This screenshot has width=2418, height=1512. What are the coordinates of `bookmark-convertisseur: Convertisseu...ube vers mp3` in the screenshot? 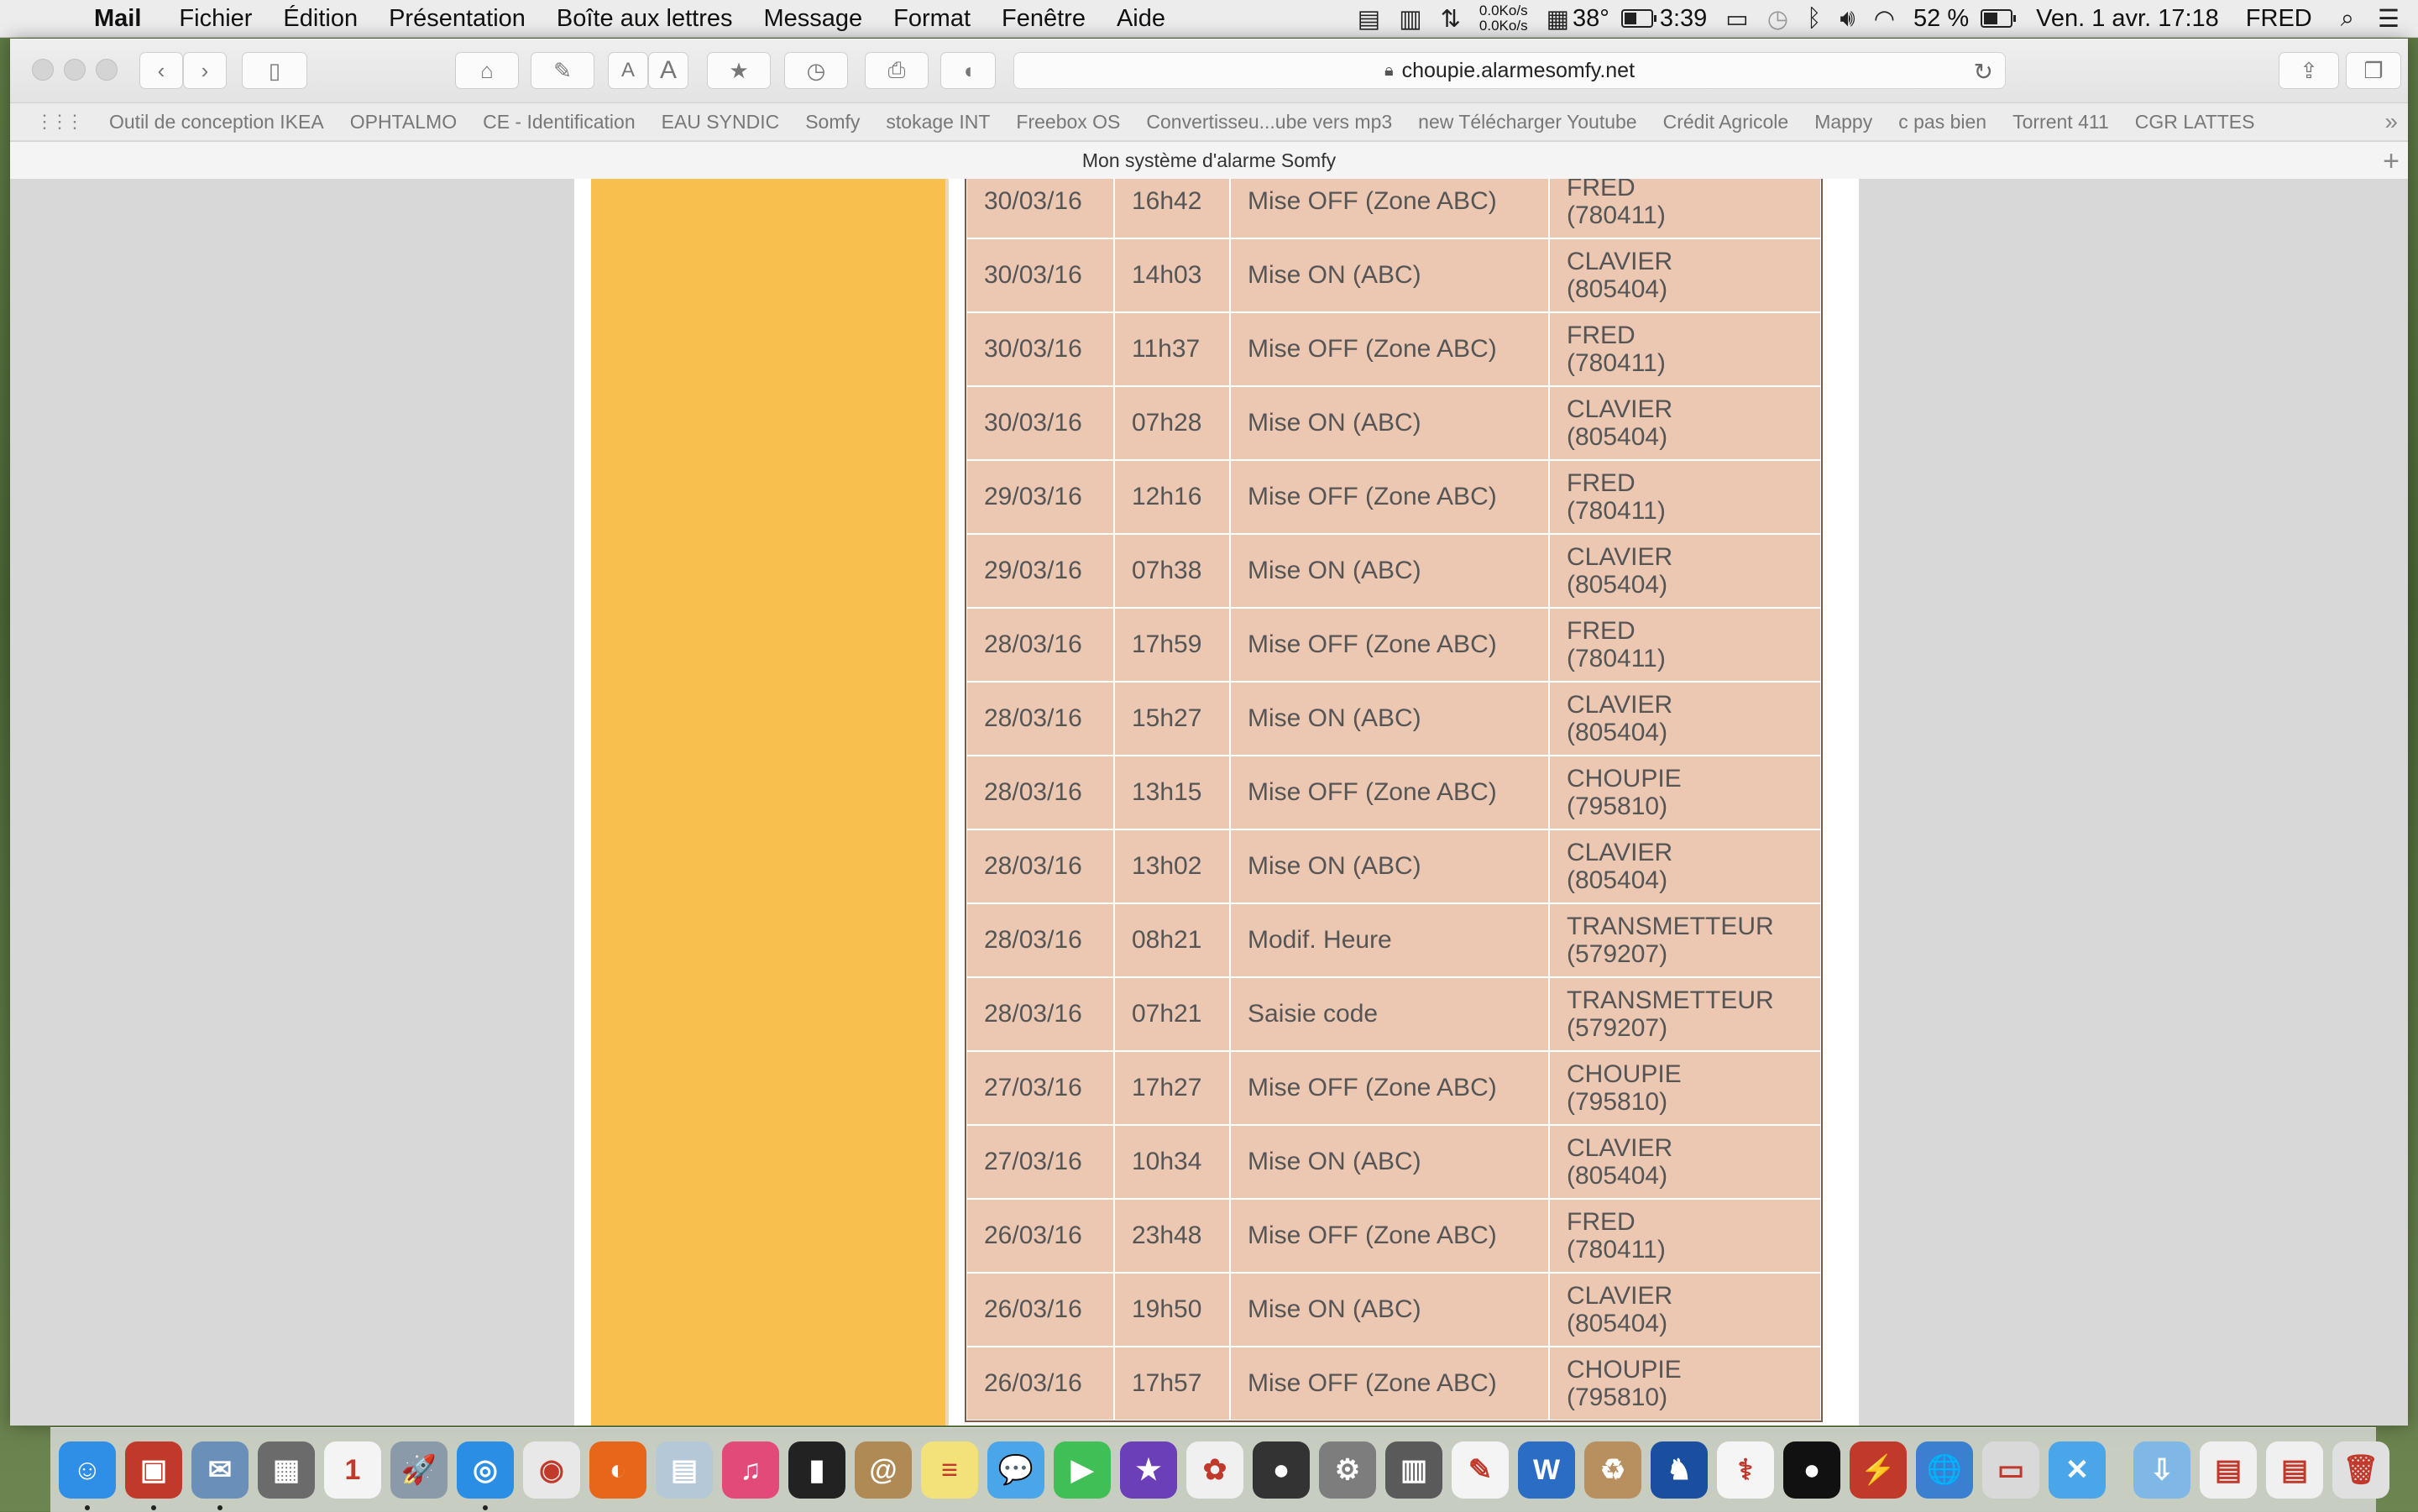 It's located at (1269, 122).